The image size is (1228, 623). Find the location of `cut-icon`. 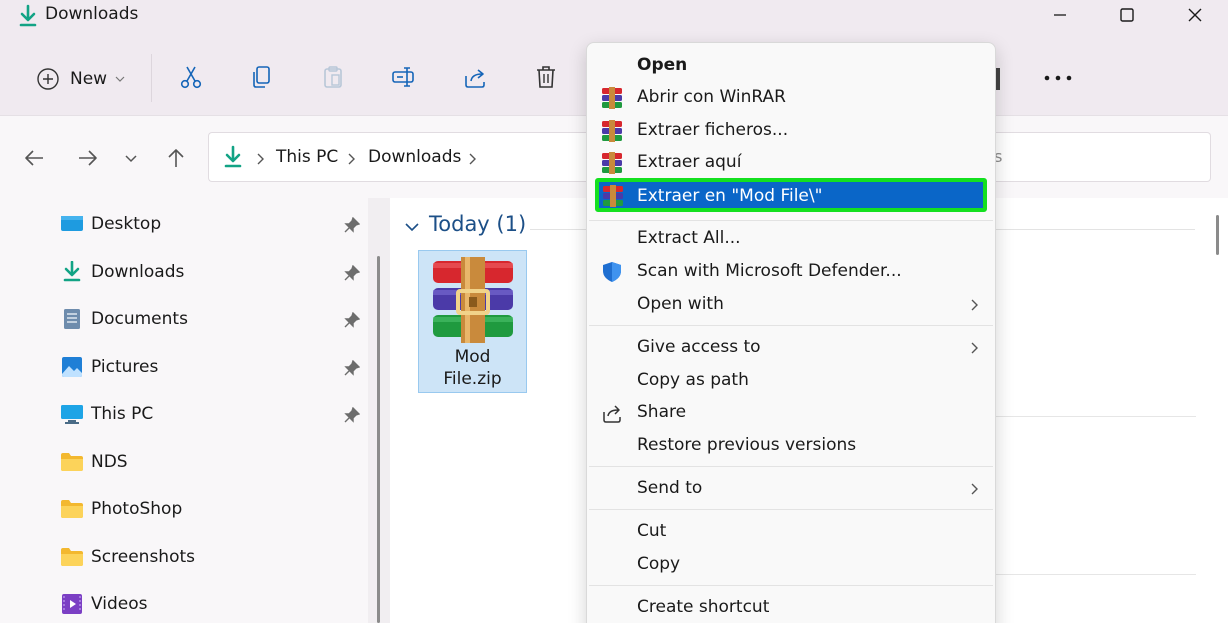

cut-icon is located at coordinates (191, 77).